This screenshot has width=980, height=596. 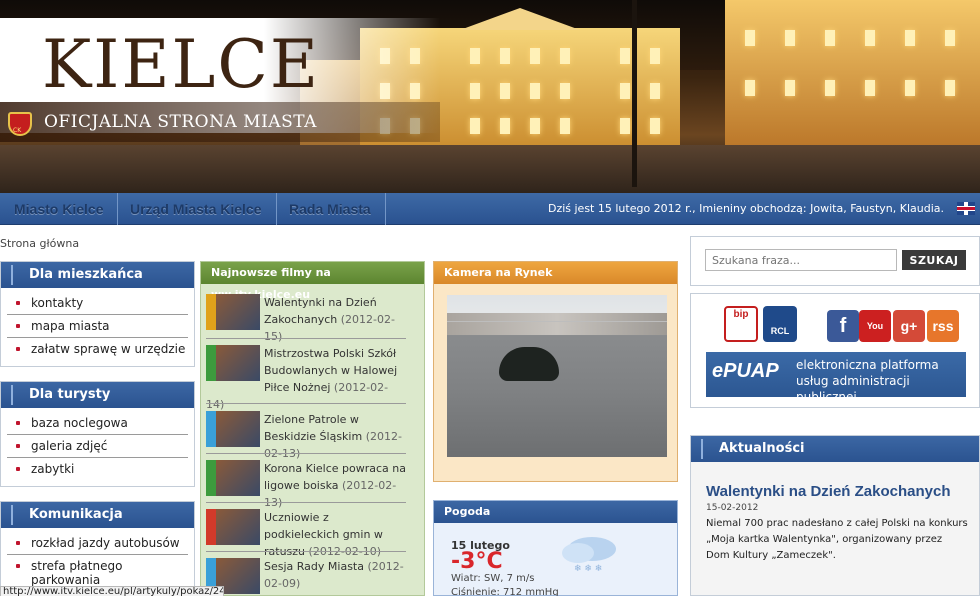 I want to click on facebook-icon: f, so click(x=843, y=326).